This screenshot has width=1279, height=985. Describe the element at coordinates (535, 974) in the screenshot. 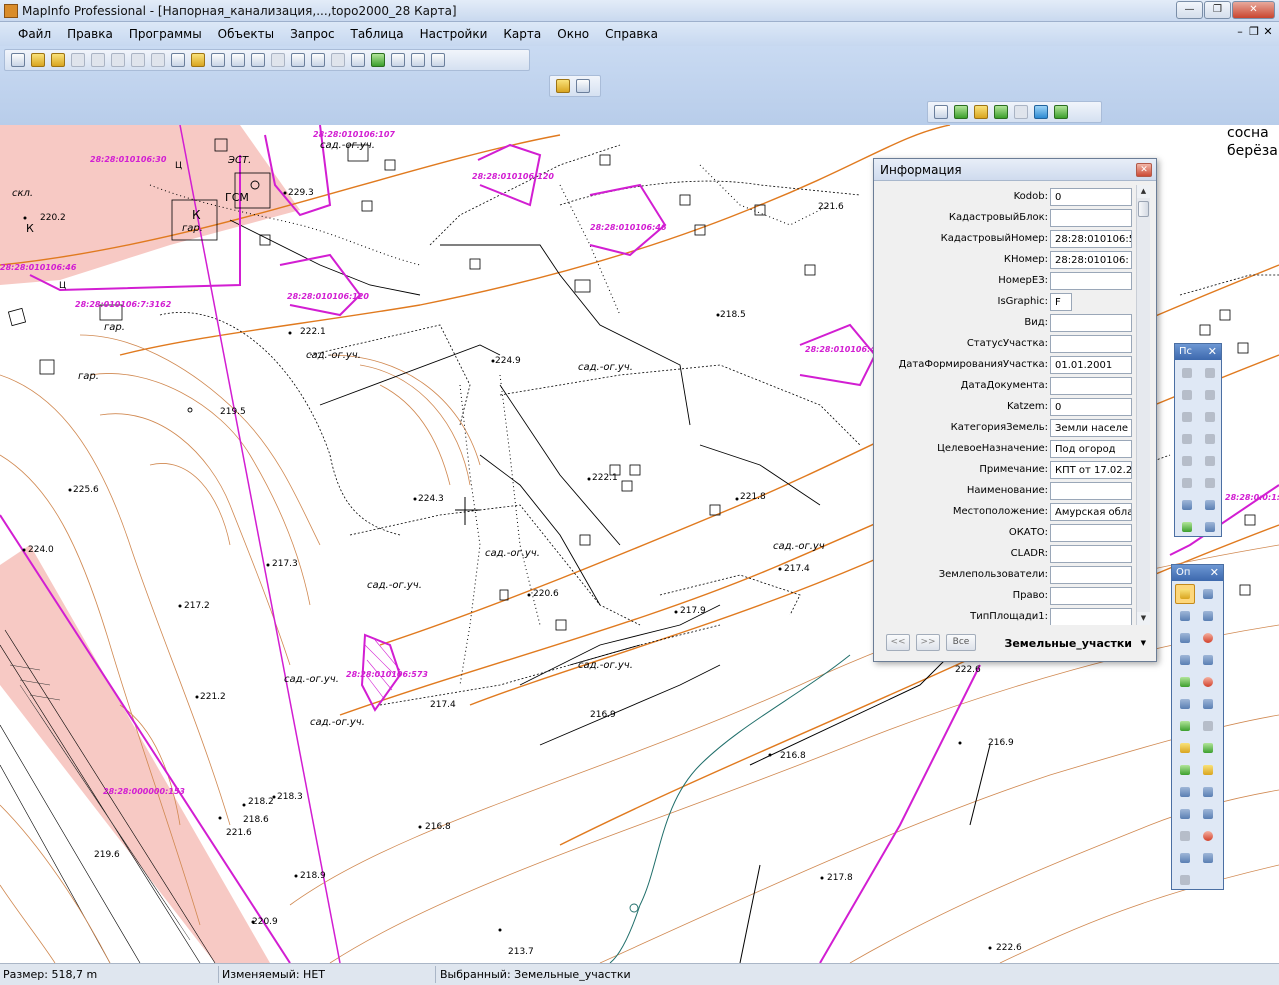

I see `status-selected: Выбранный: Земельные_участки` at that location.